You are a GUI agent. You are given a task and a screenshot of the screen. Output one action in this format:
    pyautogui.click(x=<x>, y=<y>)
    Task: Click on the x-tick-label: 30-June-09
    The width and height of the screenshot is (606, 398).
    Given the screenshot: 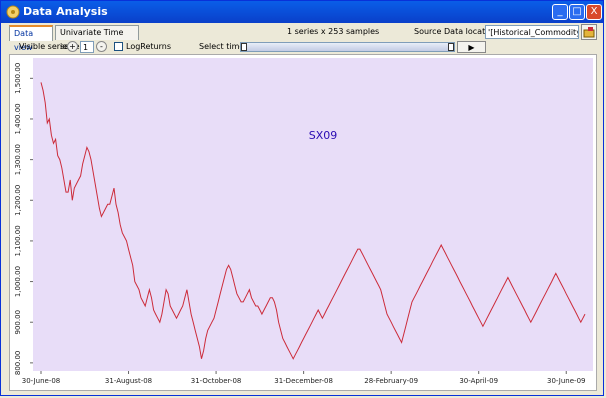 What is the action you would take?
    pyautogui.click(x=566, y=381)
    